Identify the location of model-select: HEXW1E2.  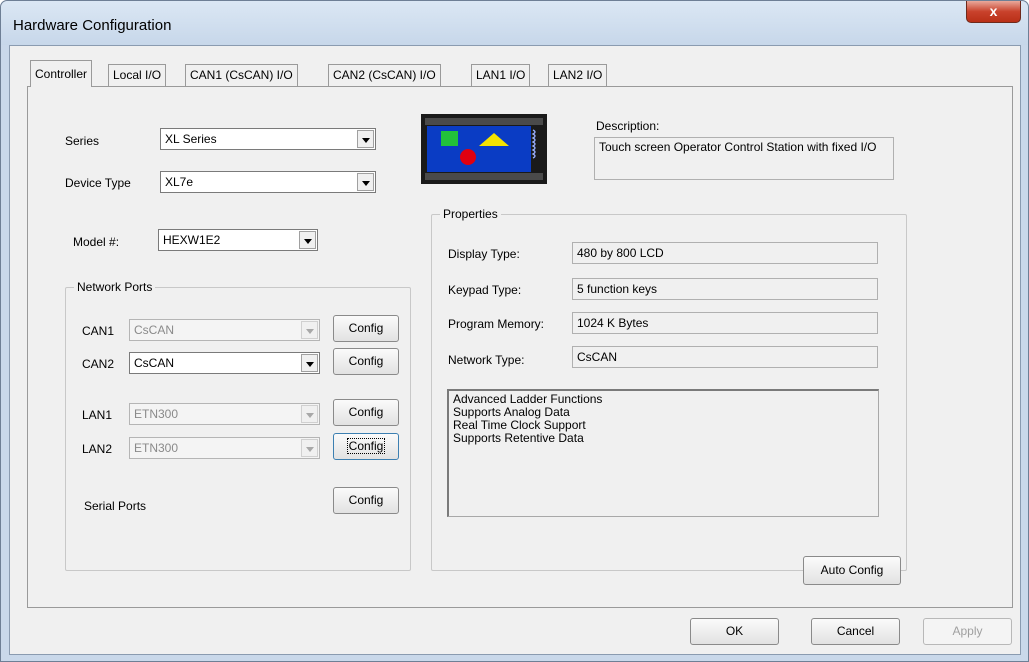
(238, 240).